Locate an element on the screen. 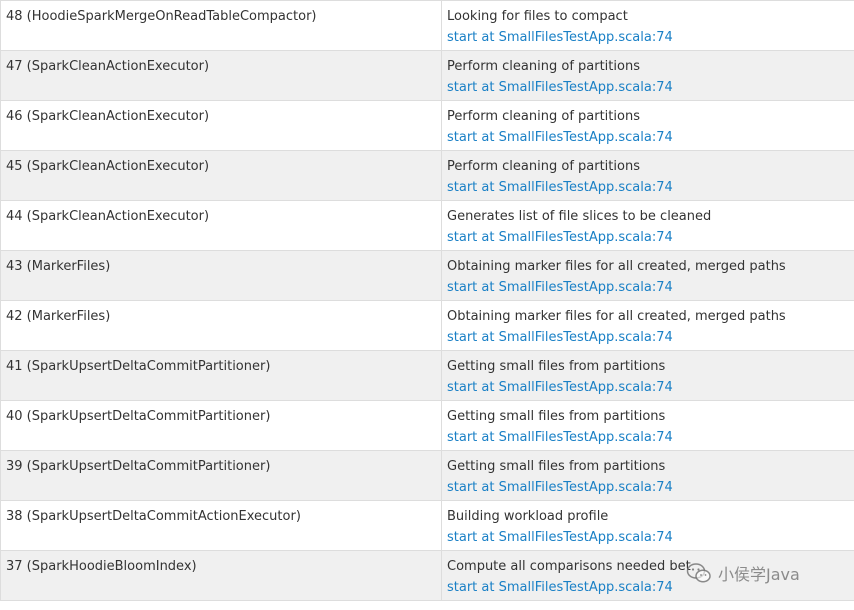 Image resolution: width=854 pixels, height=610 pixels. job-id-name-cell: 44 (SparkCleanActionExecutor) is located at coordinates (221, 225).